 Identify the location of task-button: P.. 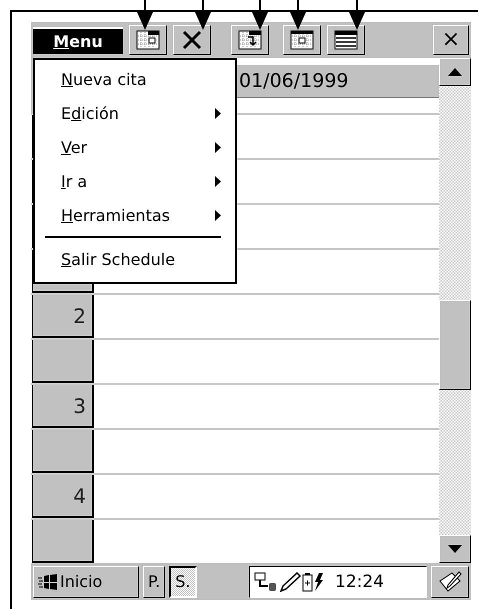
(154, 582).